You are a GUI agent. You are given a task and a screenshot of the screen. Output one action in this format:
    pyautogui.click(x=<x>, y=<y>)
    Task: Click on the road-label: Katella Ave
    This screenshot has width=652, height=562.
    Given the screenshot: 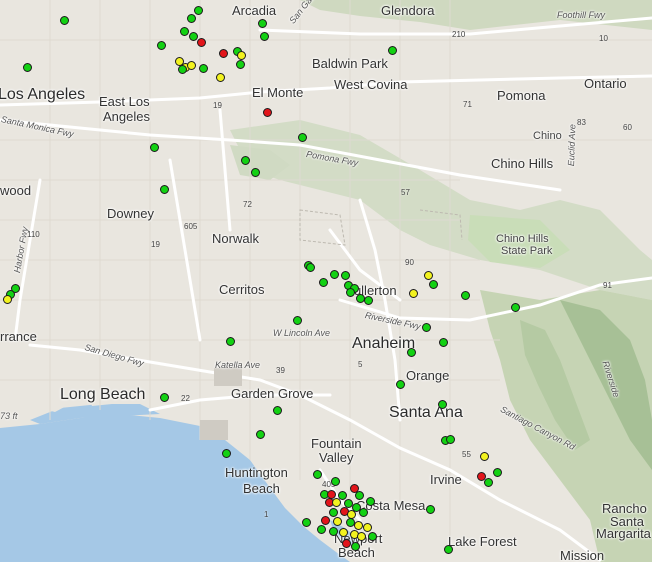 What is the action you would take?
    pyautogui.click(x=238, y=365)
    